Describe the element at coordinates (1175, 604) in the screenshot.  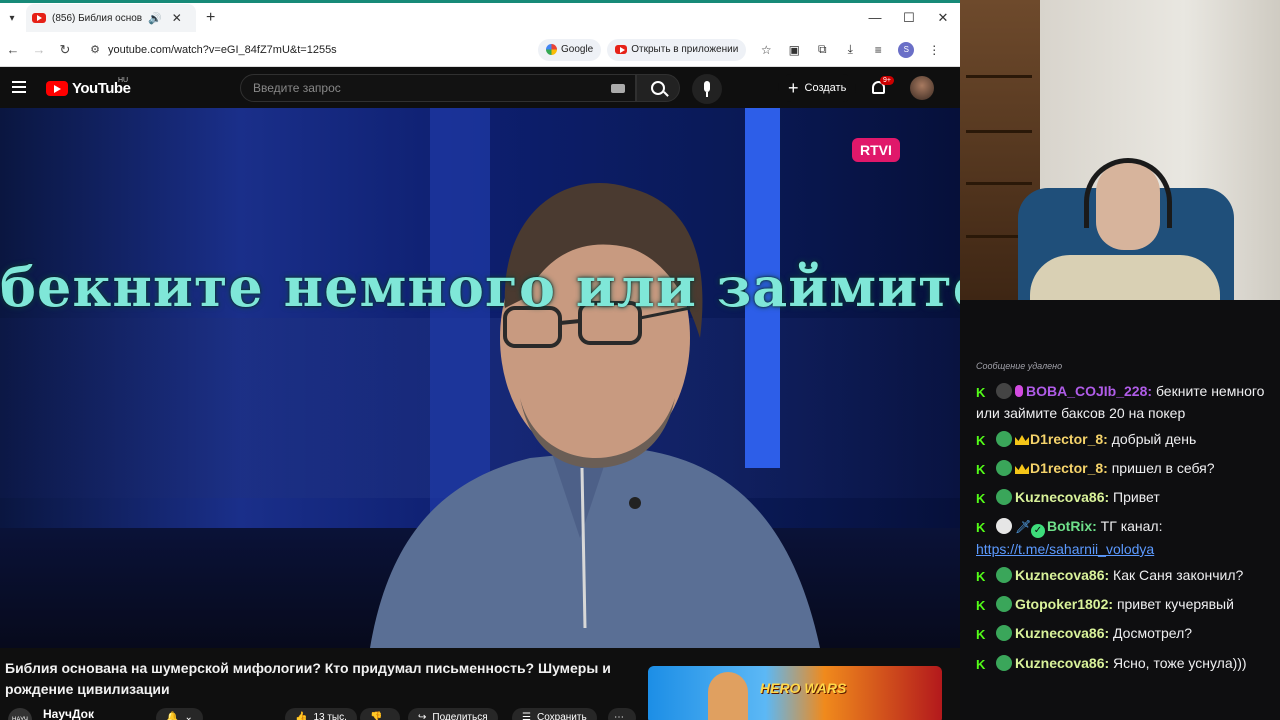
I see `chat-text: привет кучерявый` at that location.